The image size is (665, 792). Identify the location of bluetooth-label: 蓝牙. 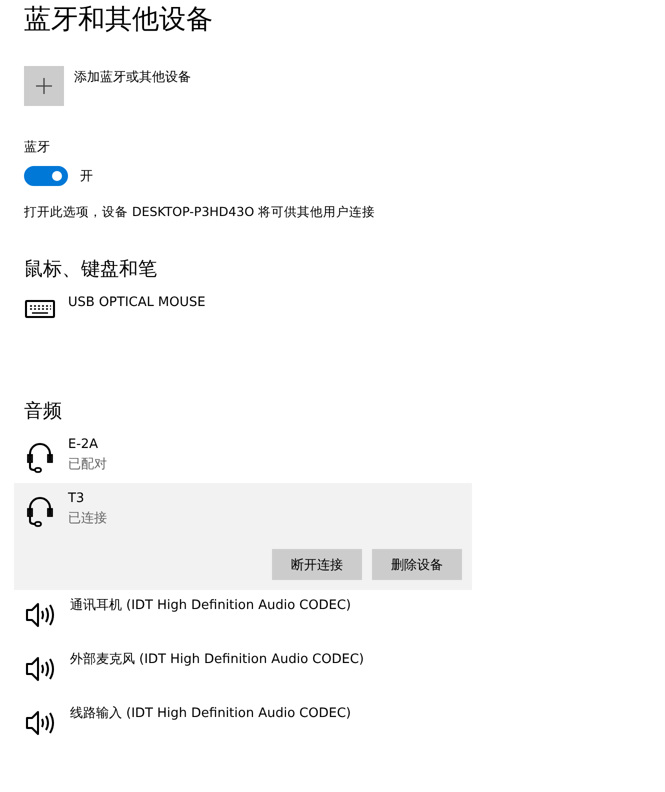
(37, 147).